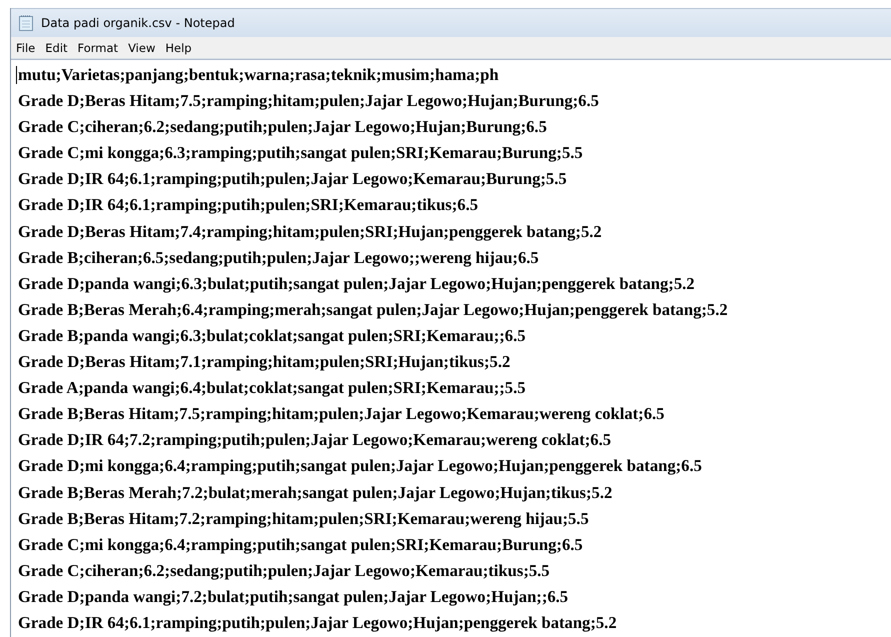 The width and height of the screenshot is (891, 637). Describe the element at coordinates (279, 257) in the screenshot. I see `text-line: Grade B;ciheran;6.5;sedang;putih;pulen;Jajar Legowo;;wereng hijau;6.5` at that location.